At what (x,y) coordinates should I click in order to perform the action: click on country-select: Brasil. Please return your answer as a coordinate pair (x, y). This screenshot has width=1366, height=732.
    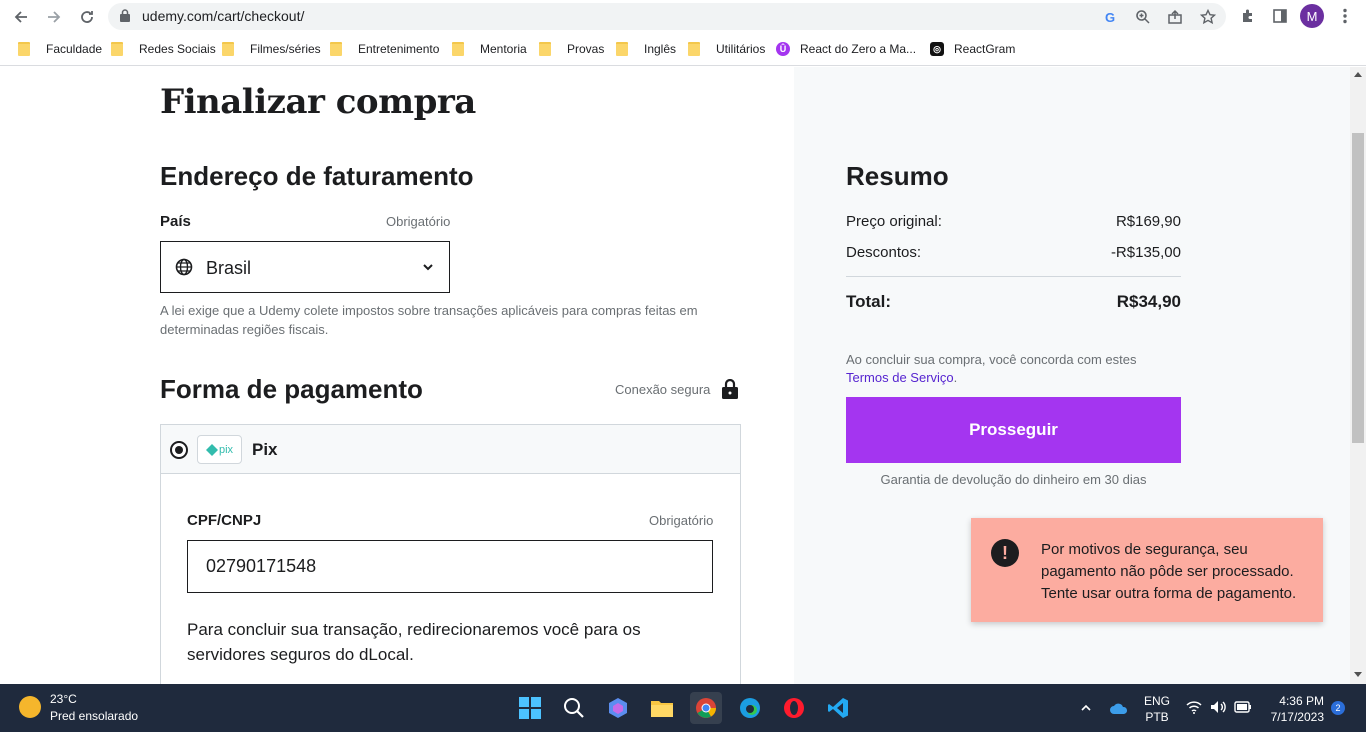
    Looking at the image, I should click on (305, 267).